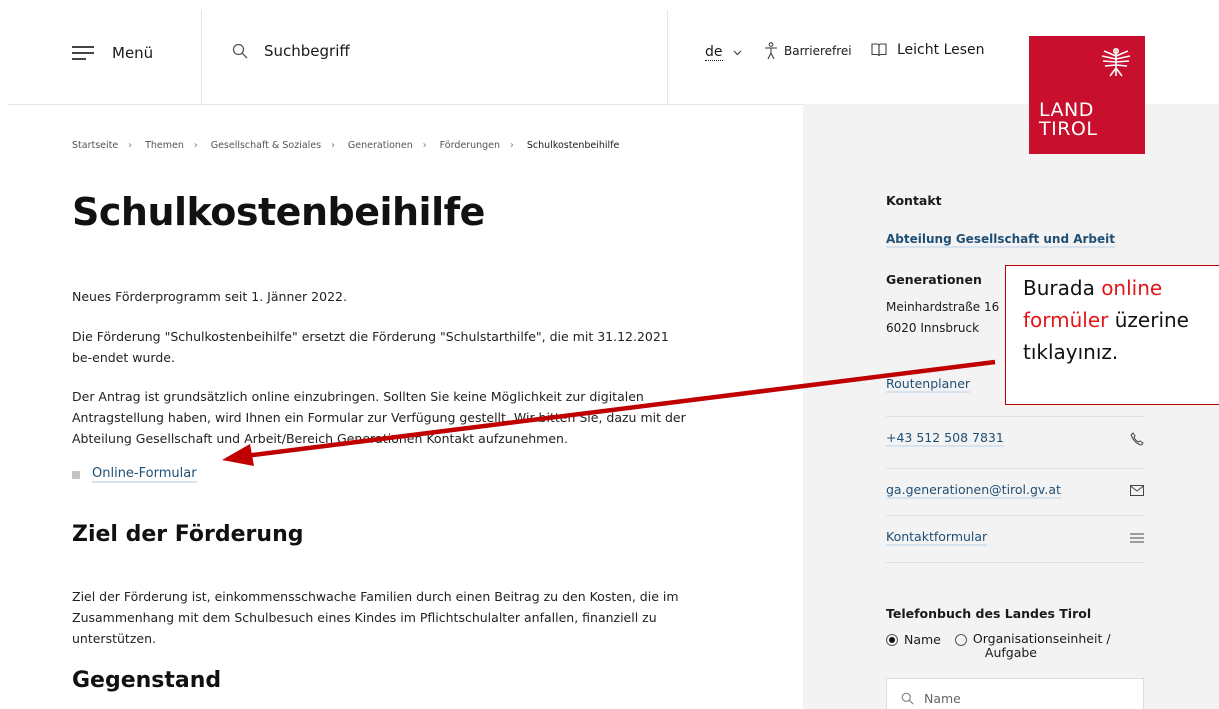 This screenshot has width=1219, height=709. Describe the element at coordinates (1116, 62) in the screenshot. I see `eagle-icon` at that location.